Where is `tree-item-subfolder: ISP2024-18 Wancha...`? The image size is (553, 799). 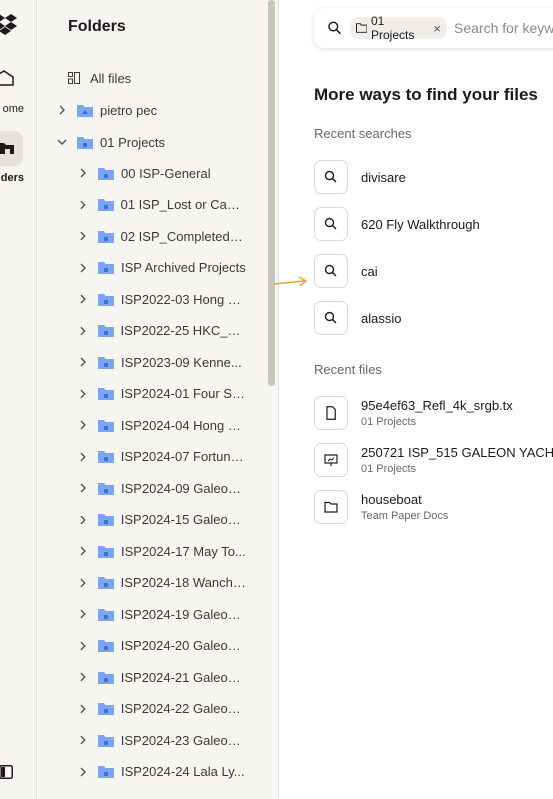 tree-item-subfolder: ISP2024-18 Wancha... is located at coordinates (162, 583).